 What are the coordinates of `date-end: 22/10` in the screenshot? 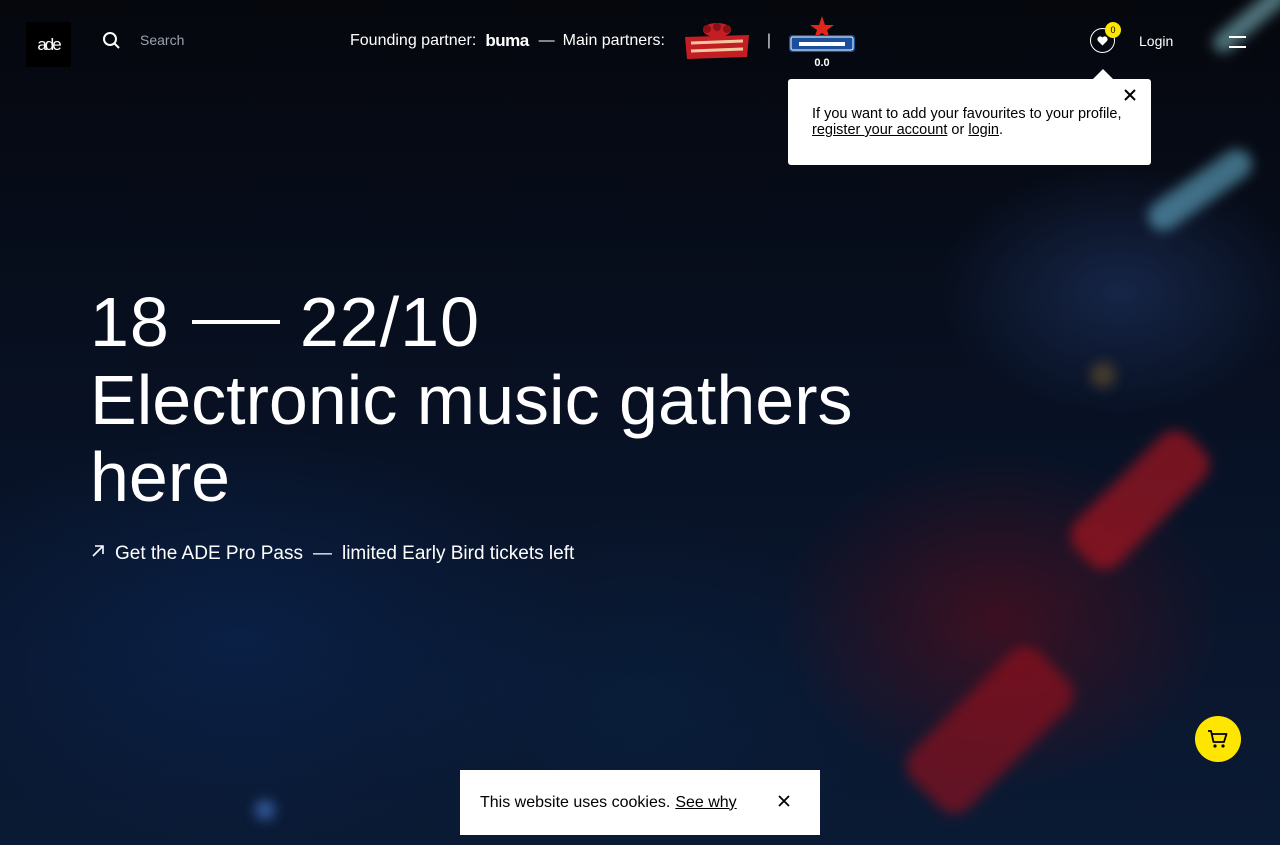 It's located at (390, 322).